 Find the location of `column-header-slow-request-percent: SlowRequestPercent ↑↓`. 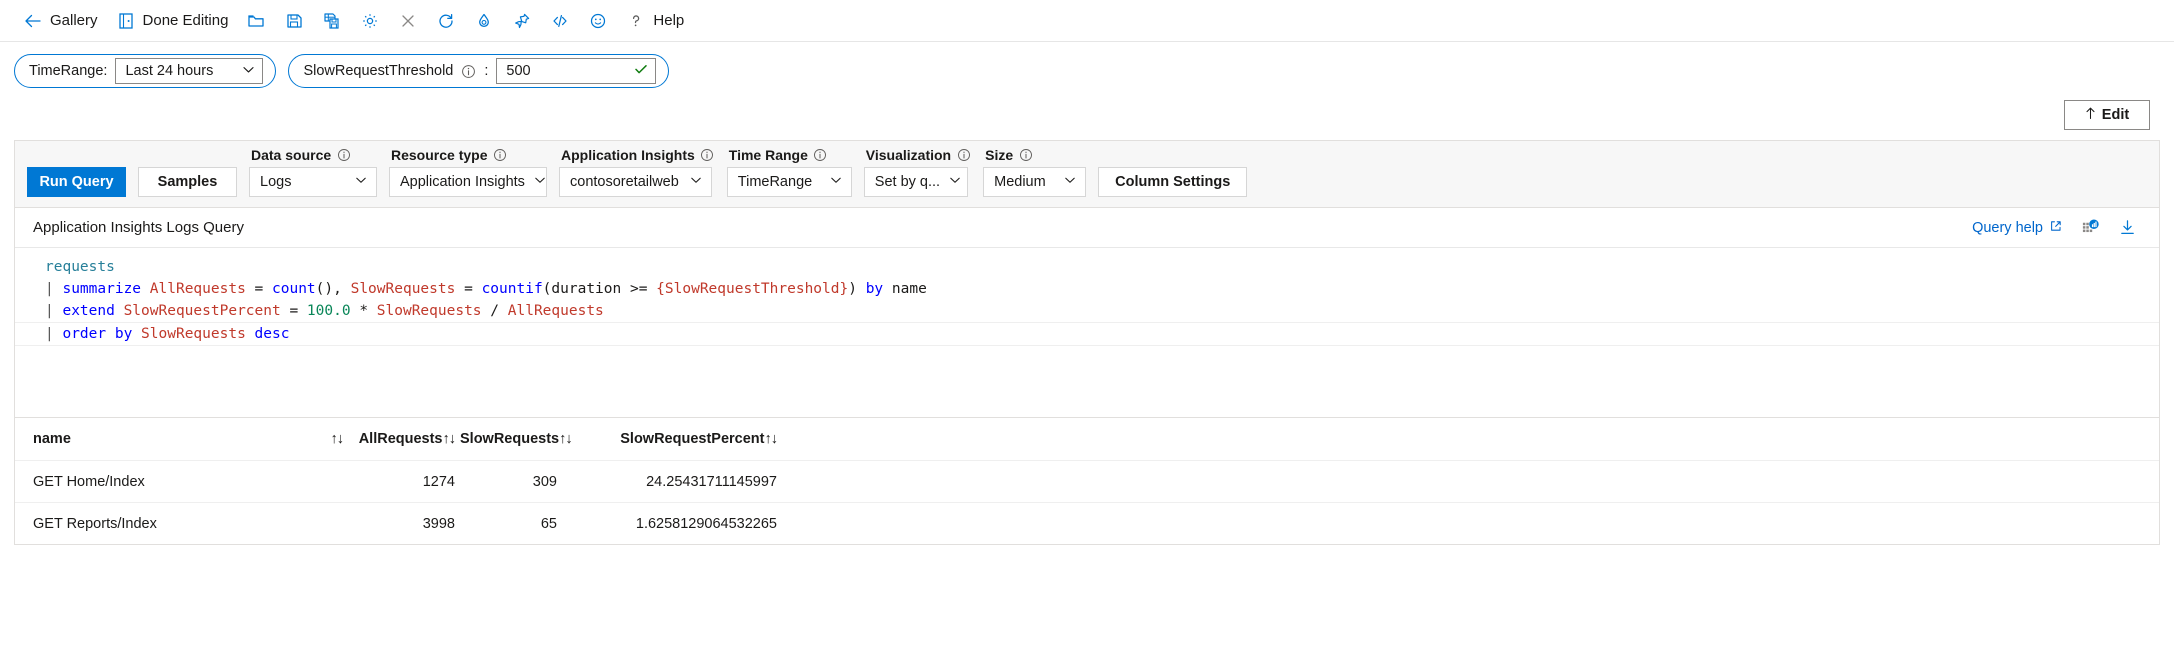

column-header-slow-request-percent: SlowRequestPercent ↑↓ is located at coordinates (667, 439).